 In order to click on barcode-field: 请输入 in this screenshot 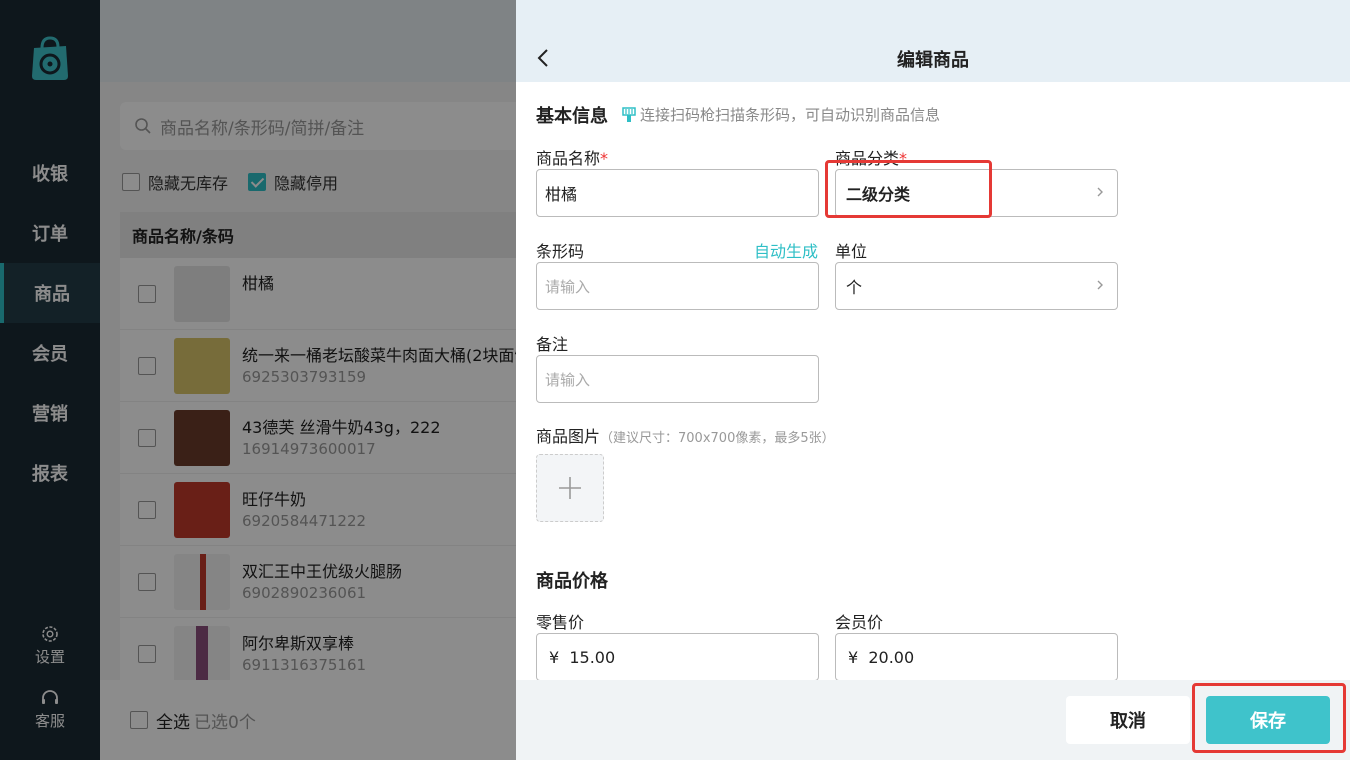, I will do `click(677, 286)`.